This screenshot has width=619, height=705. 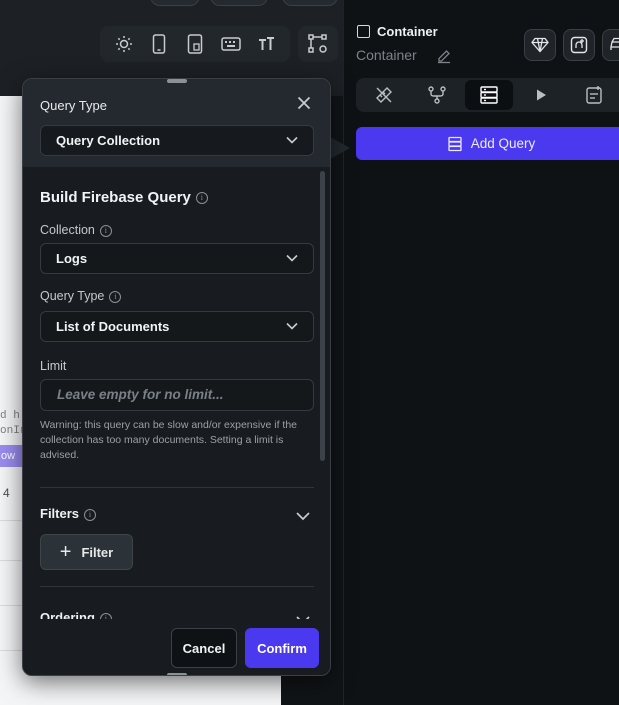 What do you see at coordinates (65, 552) in the screenshot?
I see `plus-icon: +` at bounding box center [65, 552].